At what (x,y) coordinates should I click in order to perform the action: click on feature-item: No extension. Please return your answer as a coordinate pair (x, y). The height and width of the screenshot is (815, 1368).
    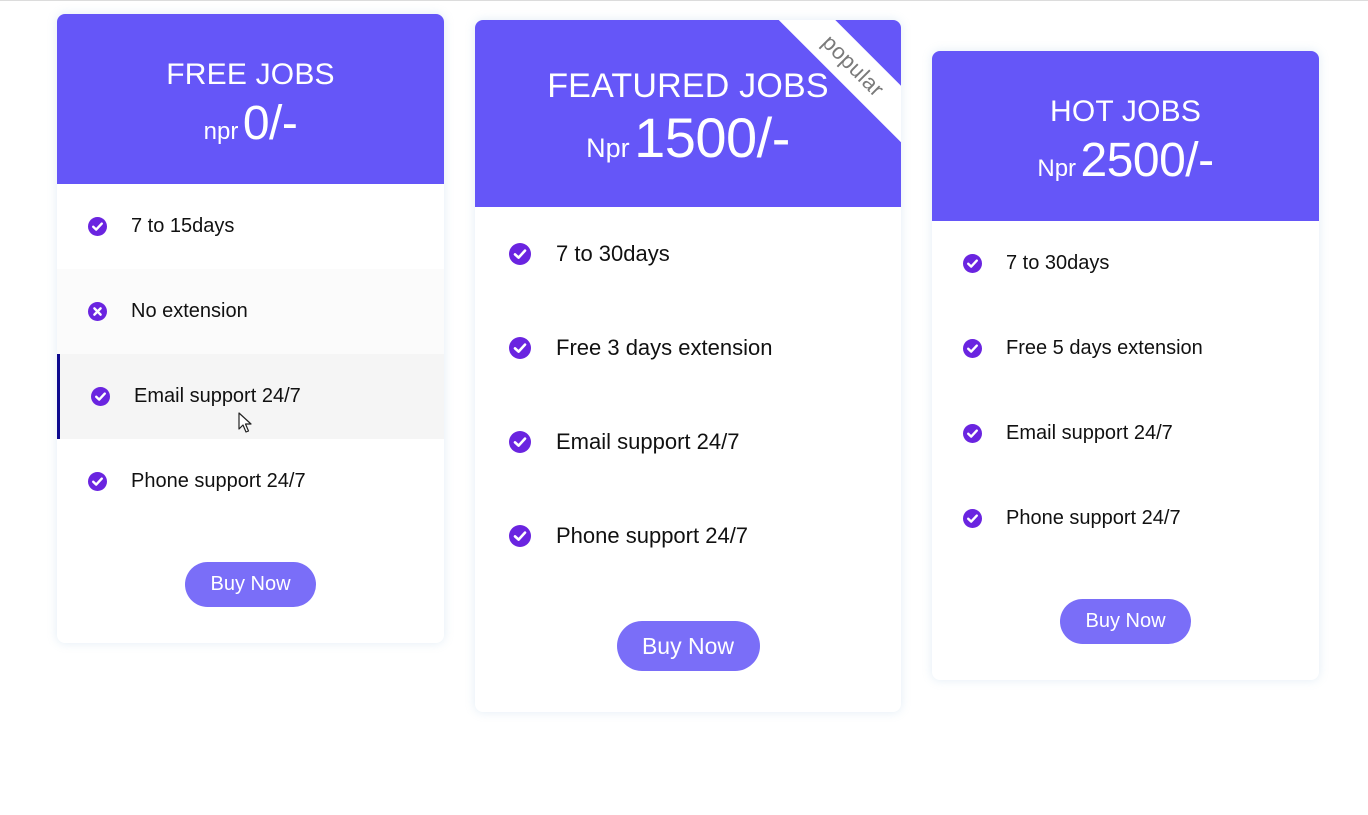
    Looking at the image, I should click on (250, 311).